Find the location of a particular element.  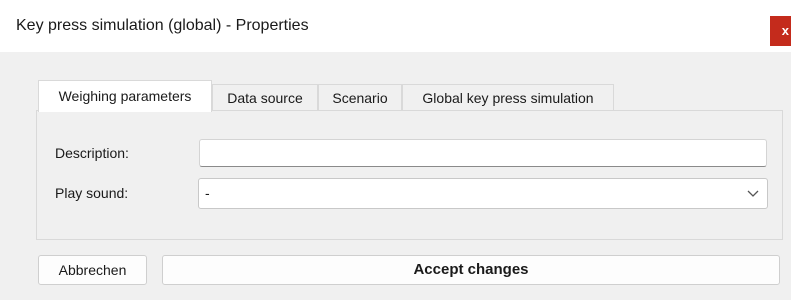

close-button: x is located at coordinates (780, 31).